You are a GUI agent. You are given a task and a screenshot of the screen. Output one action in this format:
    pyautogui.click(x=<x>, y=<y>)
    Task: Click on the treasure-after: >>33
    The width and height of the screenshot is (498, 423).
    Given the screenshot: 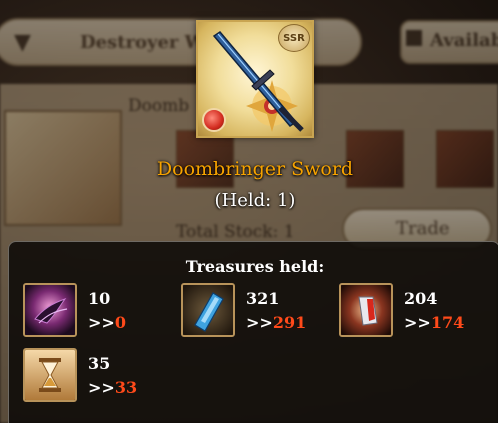 What is the action you would take?
    pyautogui.click(x=112, y=387)
    